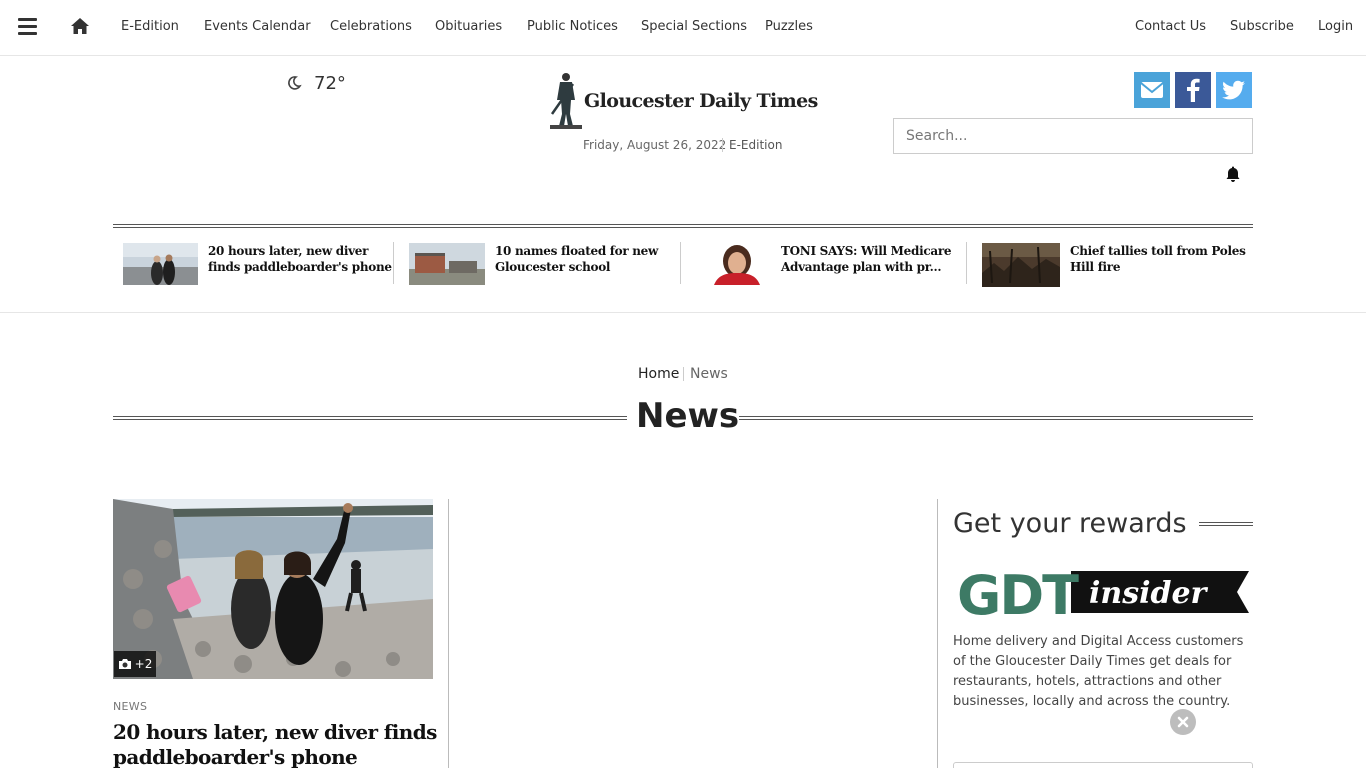 The height and width of the screenshot is (768, 1366). What do you see at coordinates (468, 26) in the screenshot?
I see `nav-link-obituaries: Obituaries` at bounding box center [468, 26].